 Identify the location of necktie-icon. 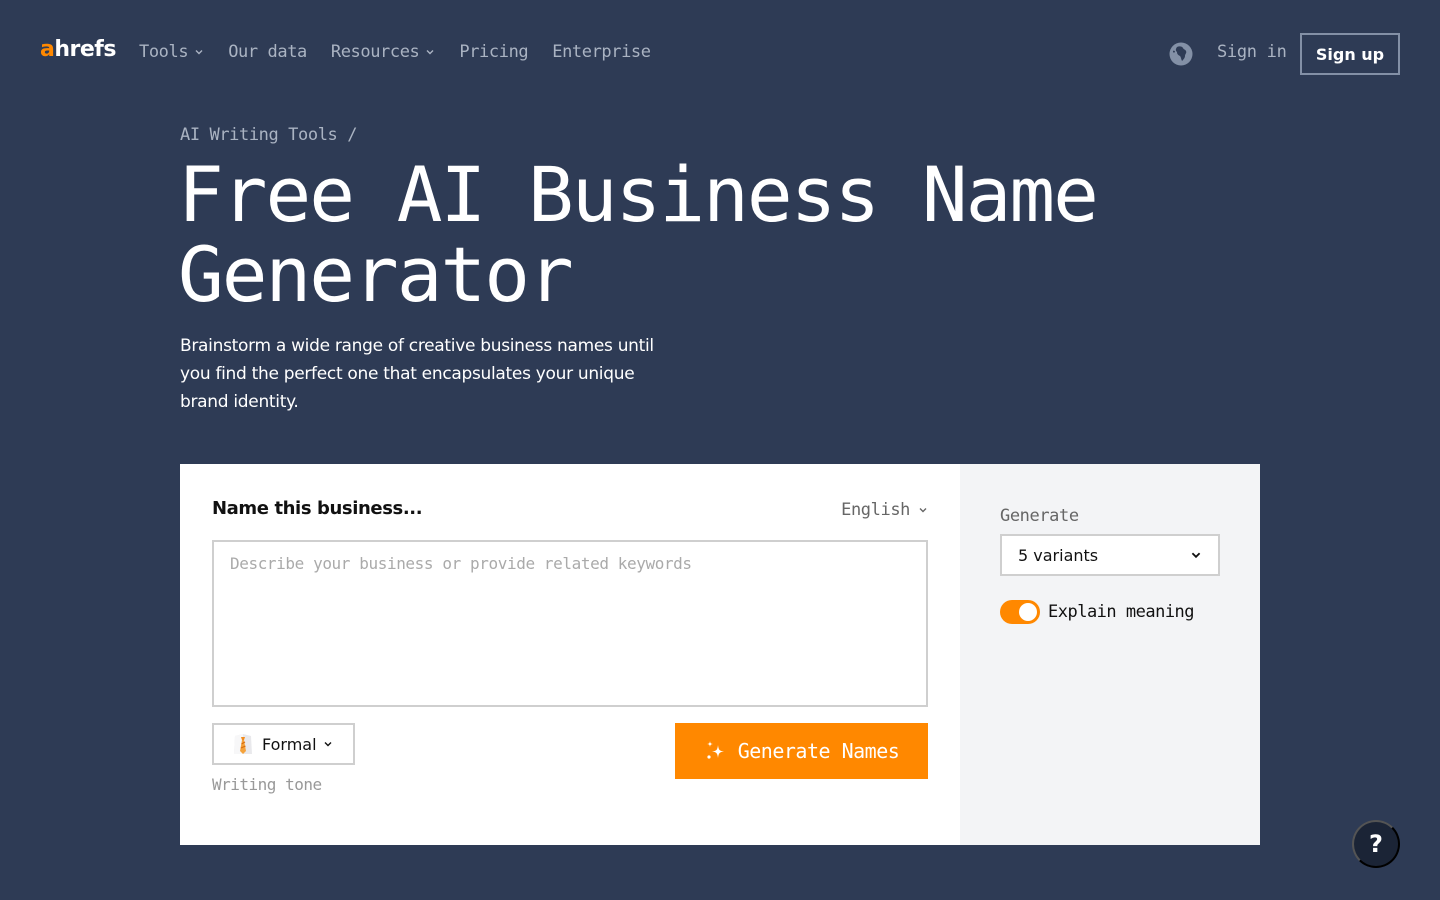
(243, 744).